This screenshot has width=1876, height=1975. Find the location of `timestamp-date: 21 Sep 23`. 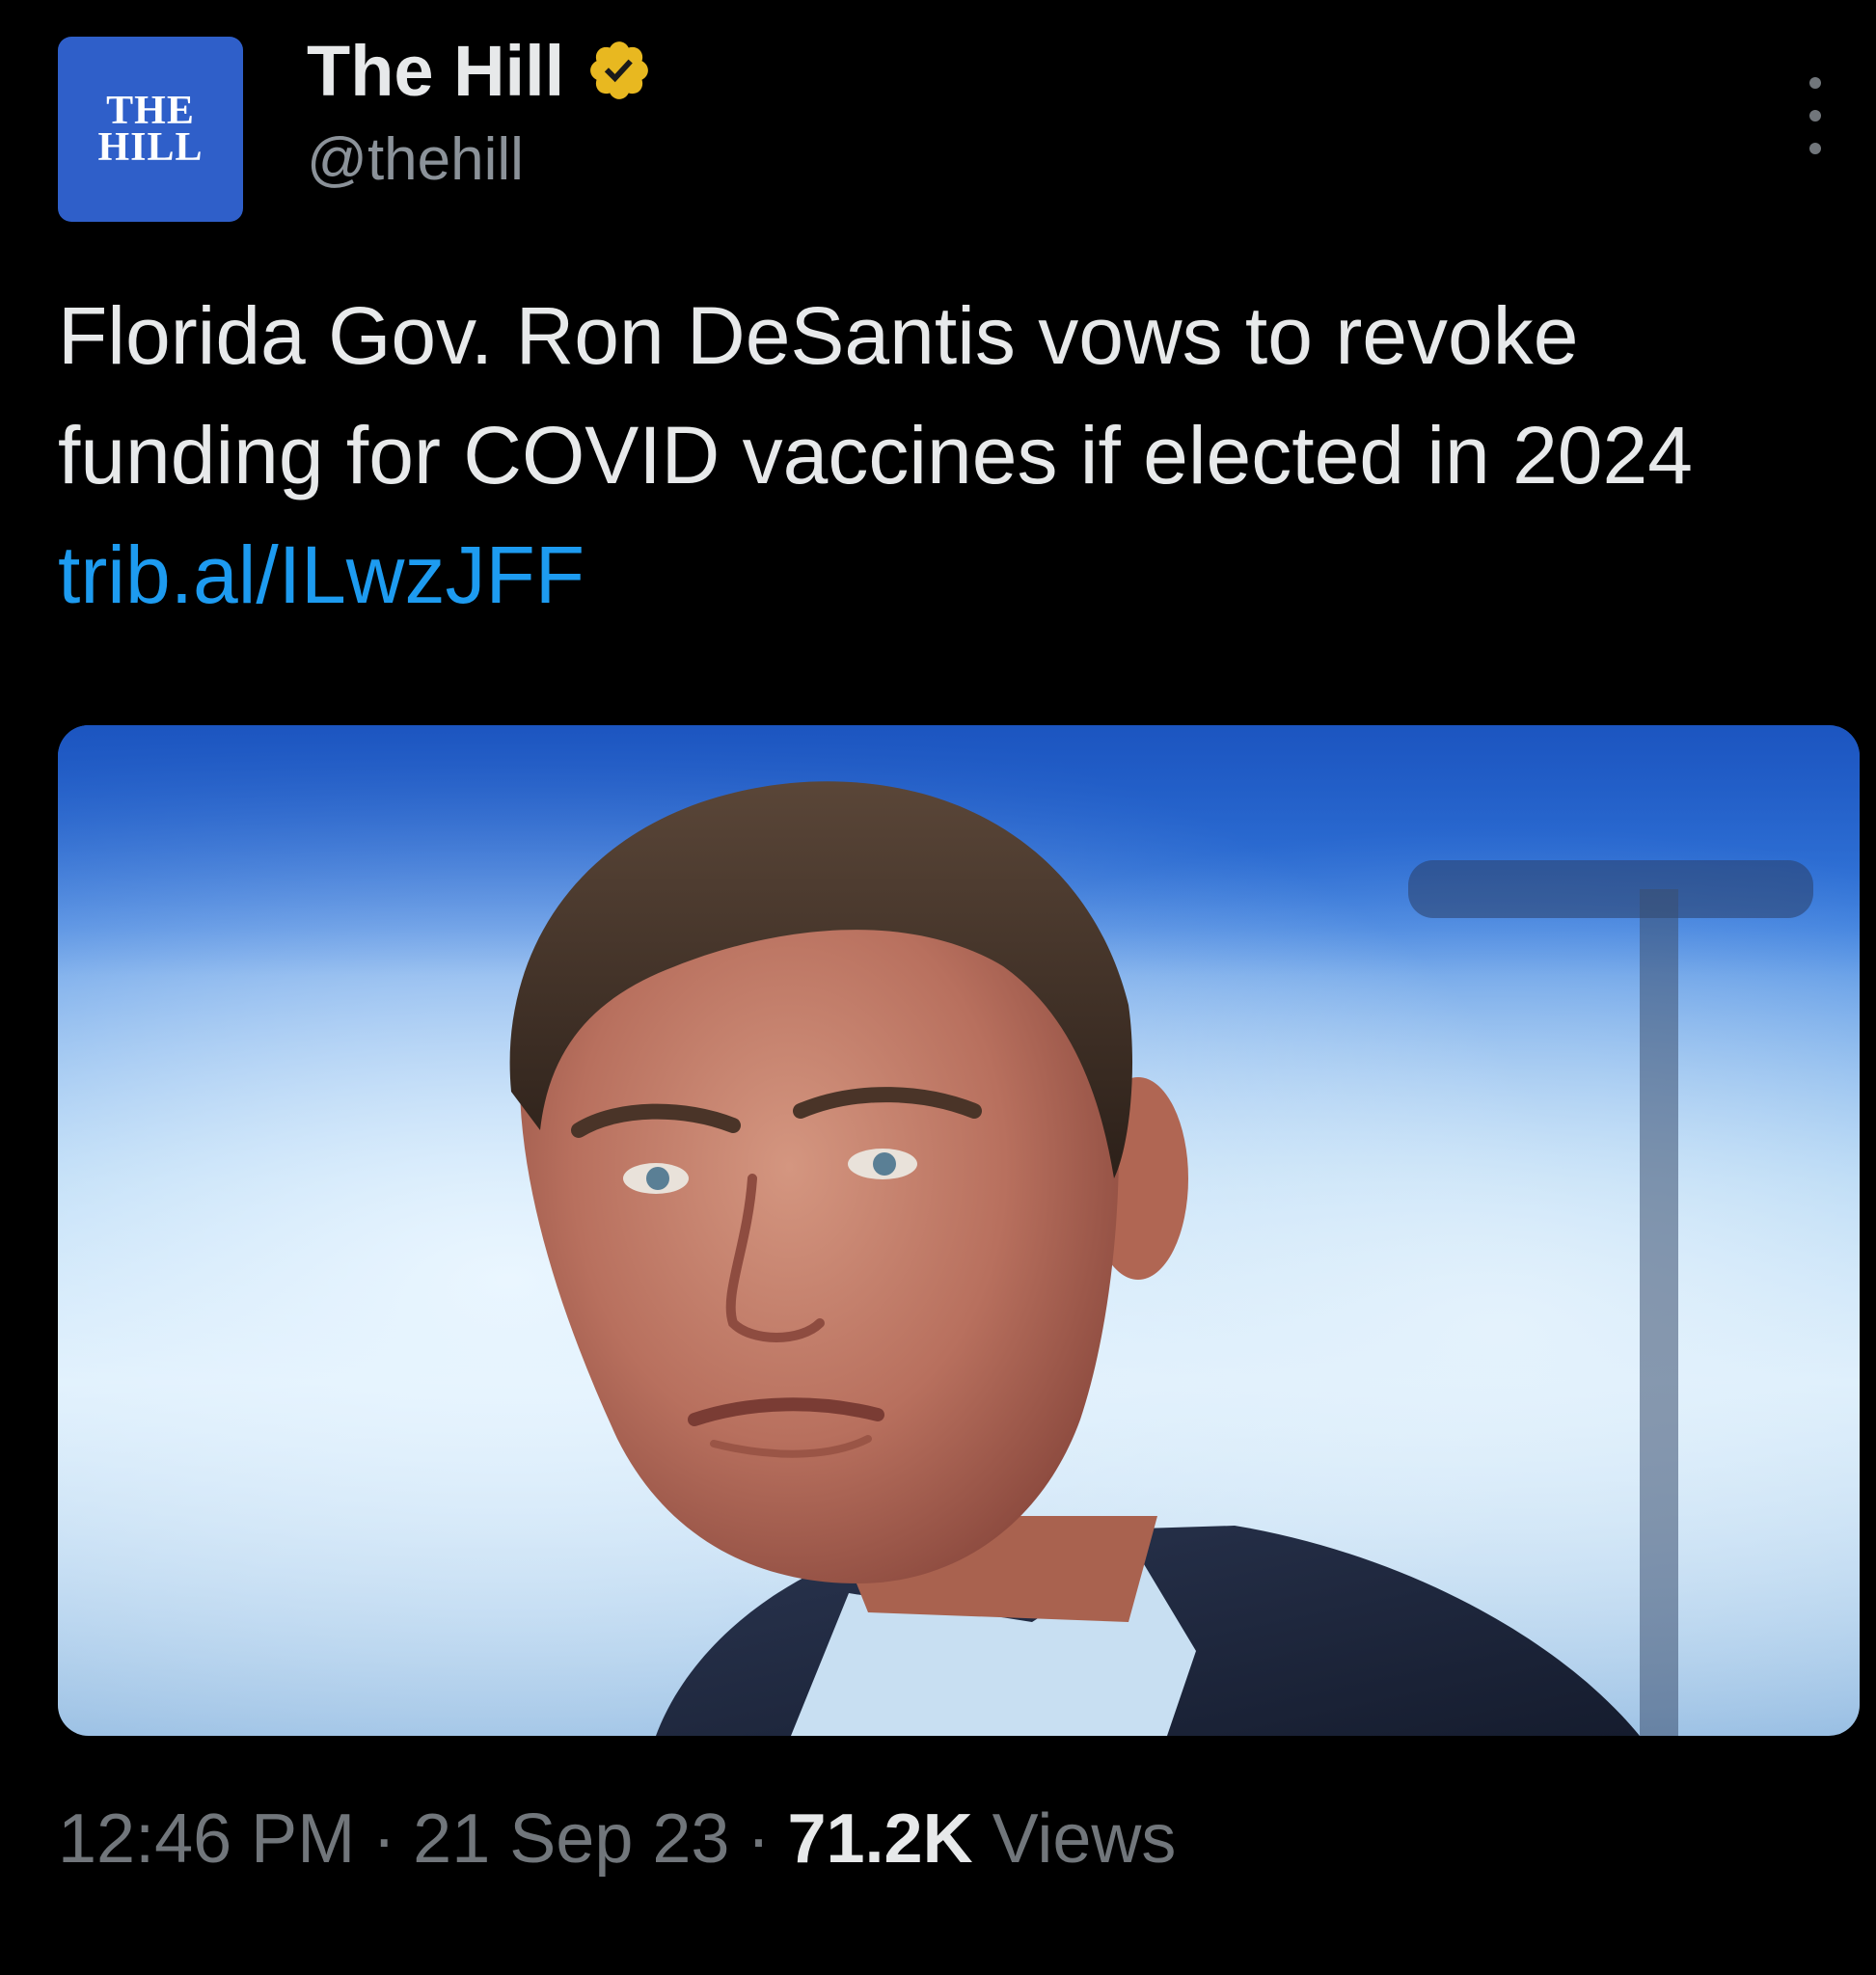

timestamp-date: 21 Sep 23 is located at coordinates (571, 1839).